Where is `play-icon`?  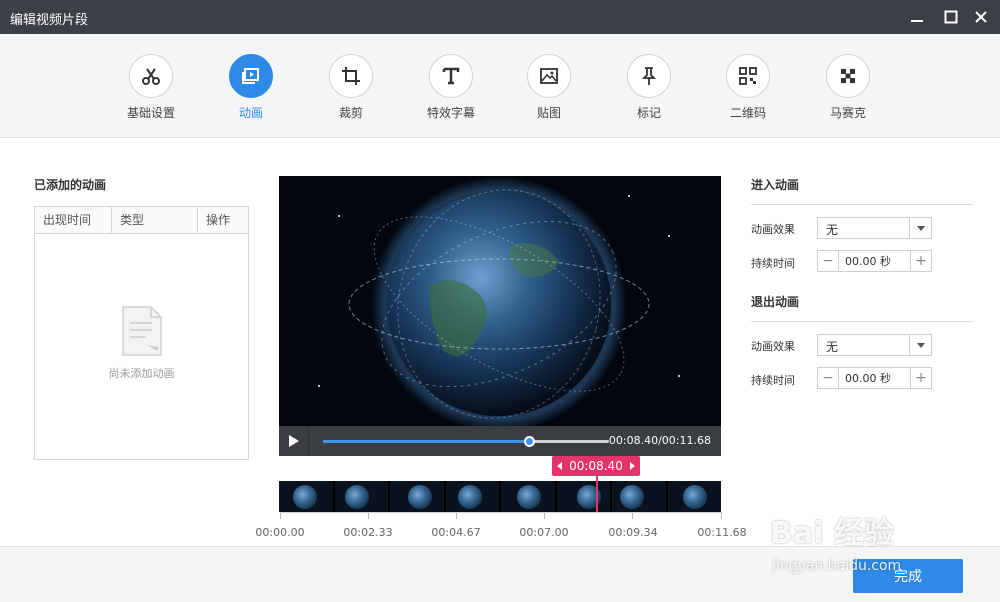 play-icon is located at coordinates (293, 441).